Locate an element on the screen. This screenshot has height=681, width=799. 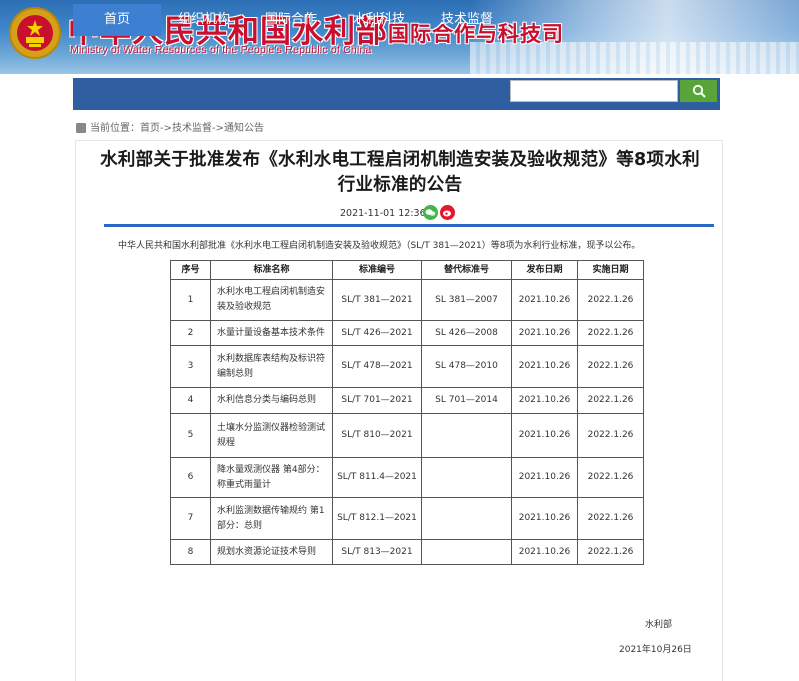
article-datetime: 2021-11-01 12:36 is located at coordinates (383, 213).